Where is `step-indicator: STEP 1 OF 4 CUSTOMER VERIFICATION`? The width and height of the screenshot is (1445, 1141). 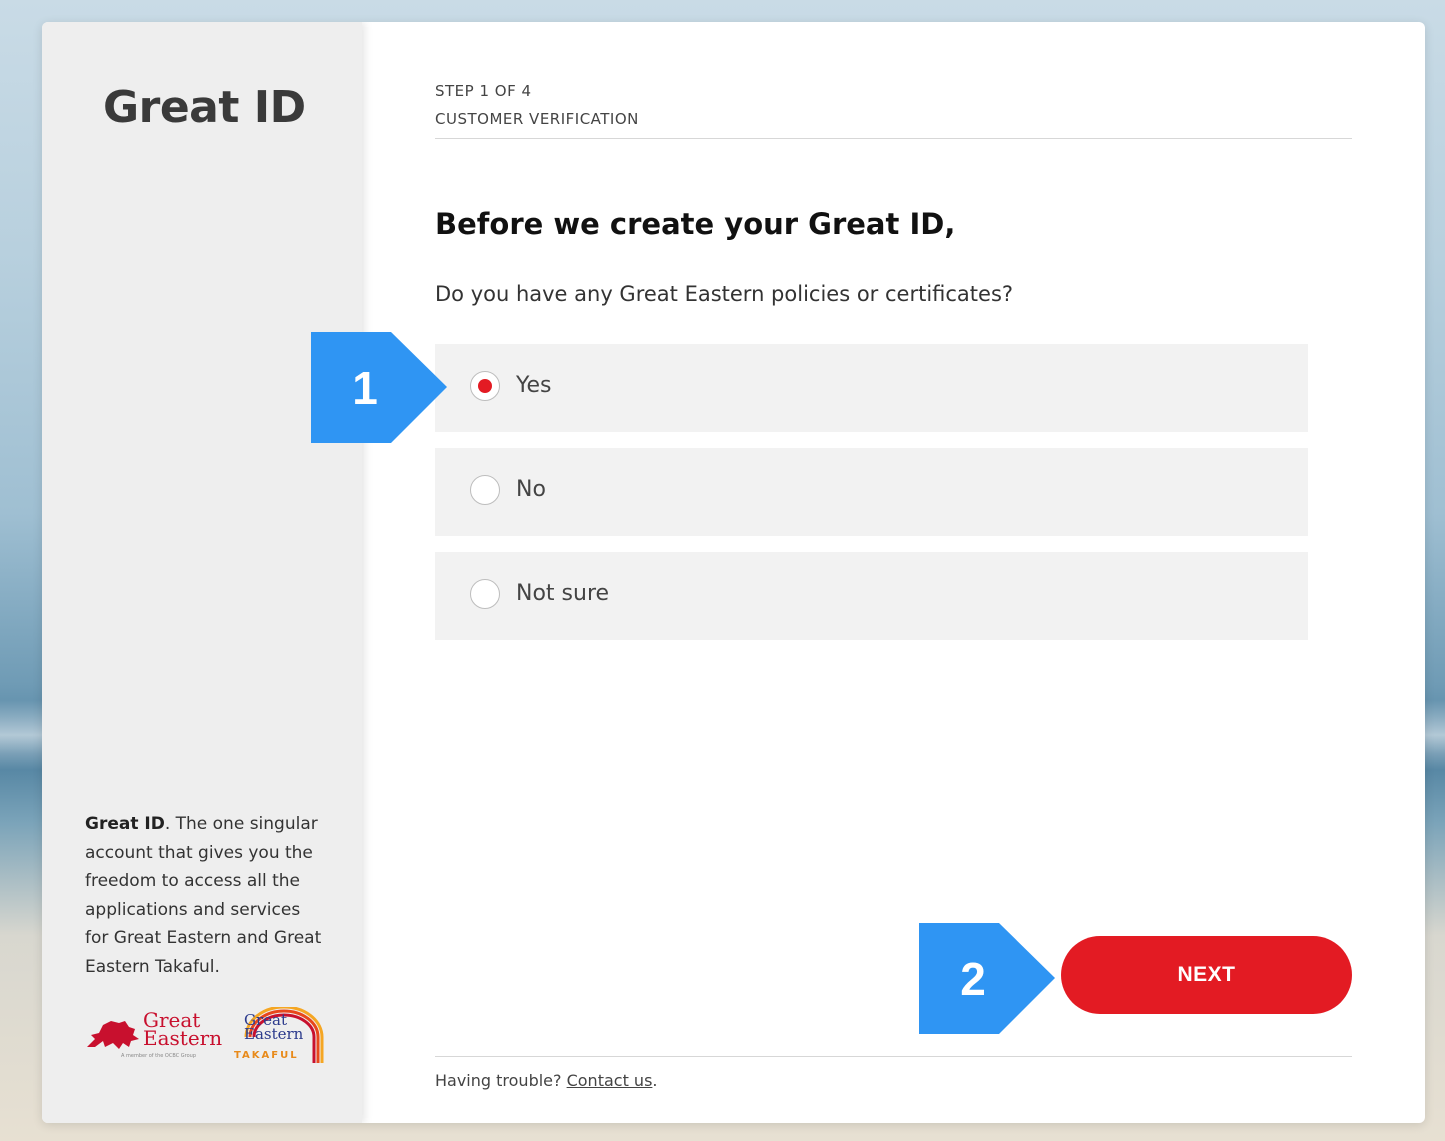 step-indicator: STEP 1 OF 4 CUSTOMER VERIFICATION is located at coordinates (537, 105).